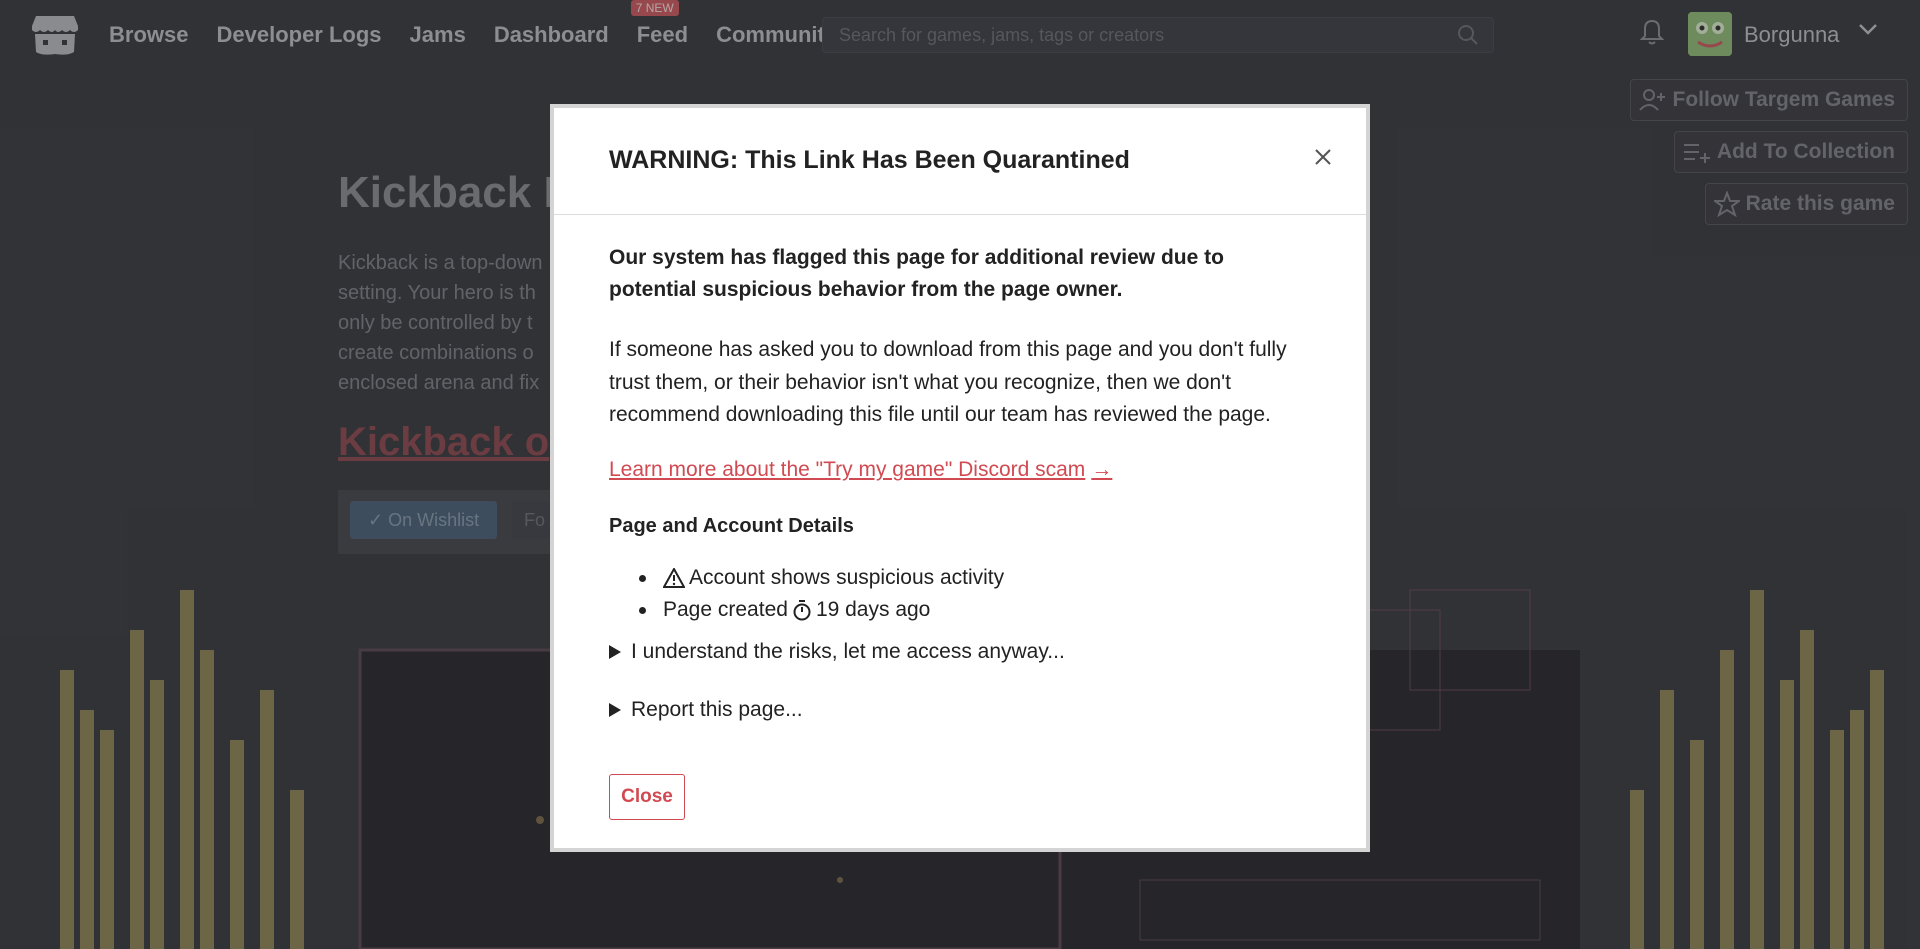 The height and width of the screenshot is (949, 1920). What do you see at coordinates (802, 610) in the screenshot?
I see `stopwatch-icon` at bounding box center [802, 610].